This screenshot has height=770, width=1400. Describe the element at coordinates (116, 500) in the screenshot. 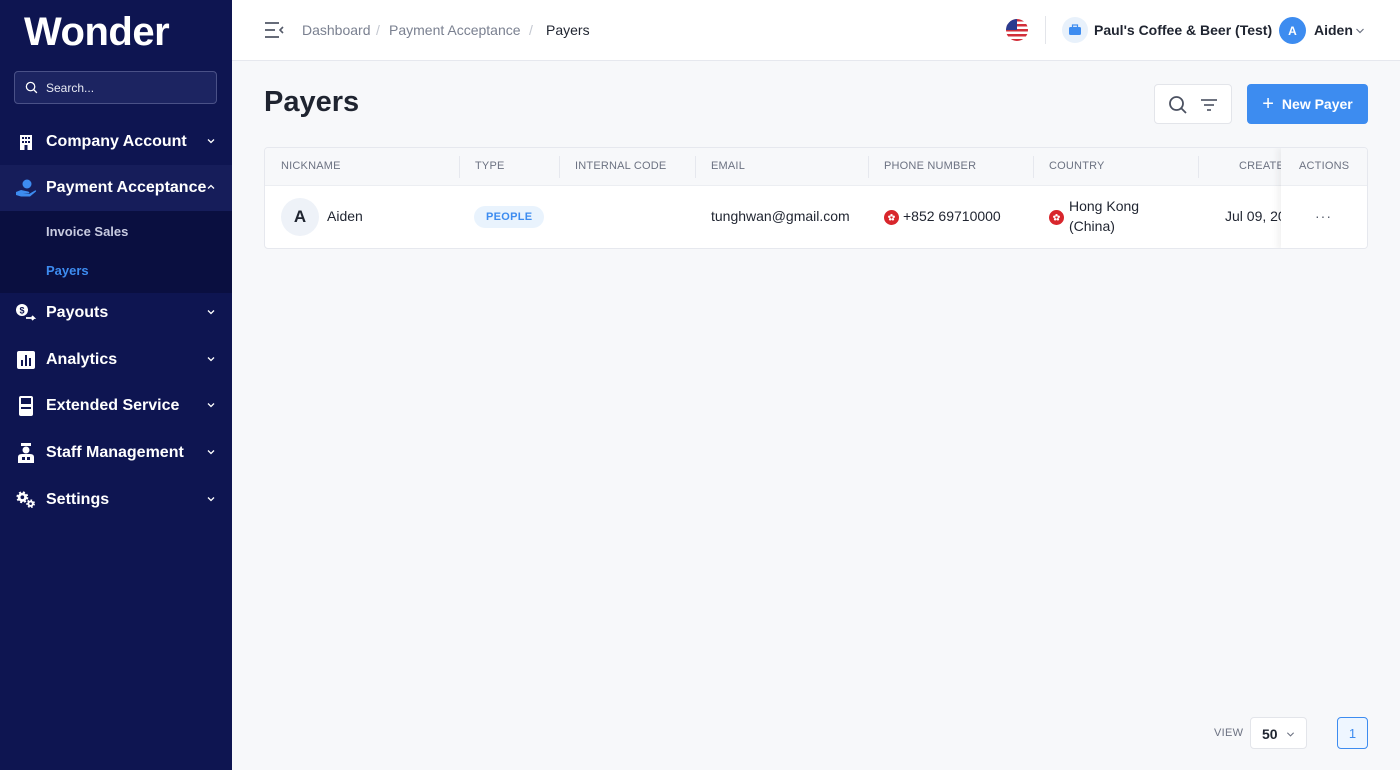

I see `sidebar-item-settings: Settings` at that location.